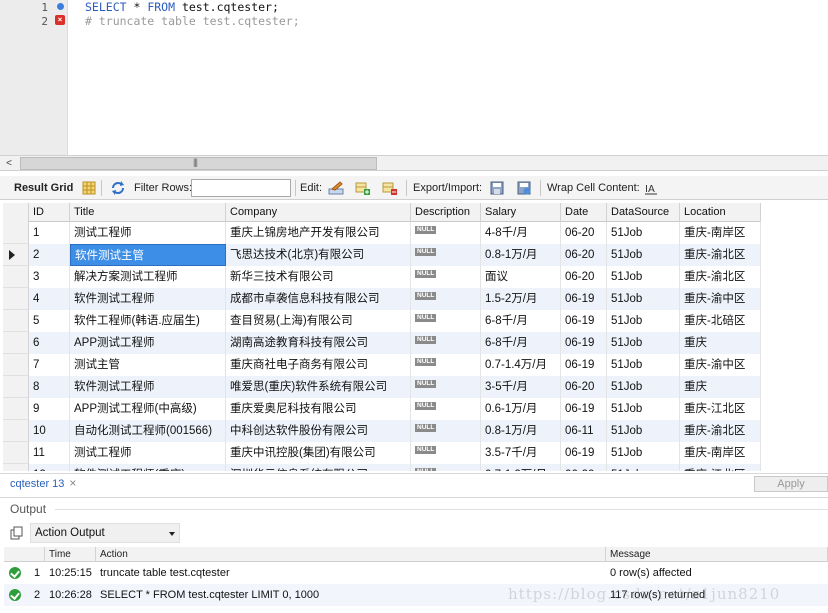 This screenshot has height=613, width=828. I want to click on cell-title: 软件测试工程师, so click(148, 387).